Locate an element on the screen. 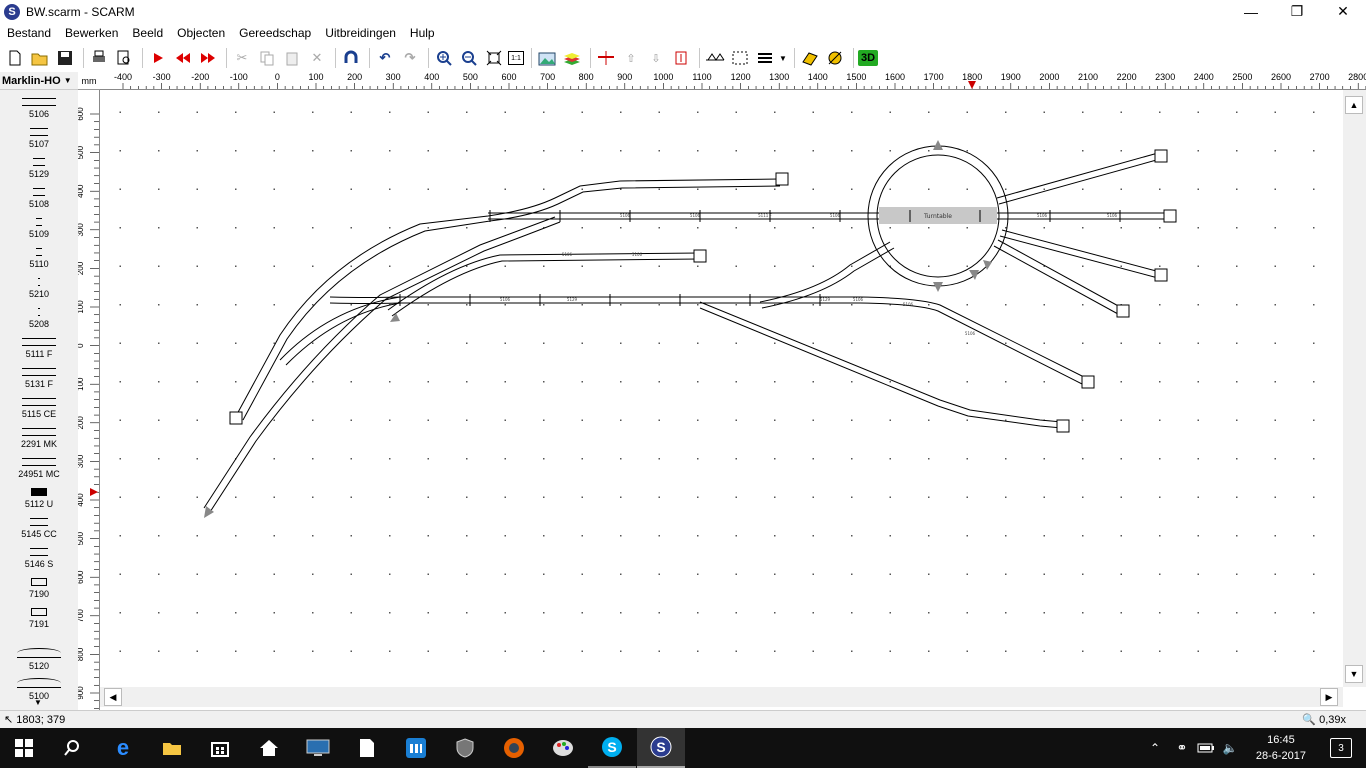 This screenshot has height=768, width=1366. battery-icon is located at coordinates (1206, 748).